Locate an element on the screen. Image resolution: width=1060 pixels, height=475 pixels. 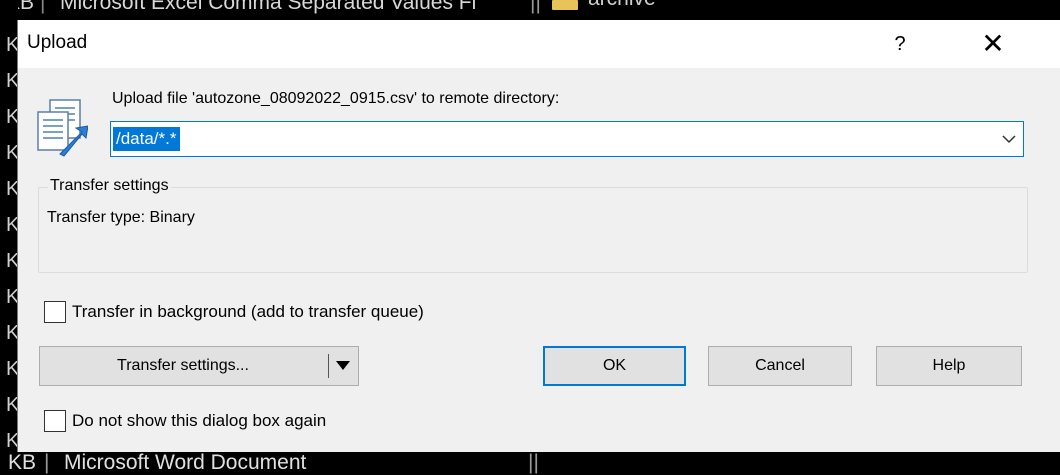
dialog-title: Upload is located at coordinates (57, 42).